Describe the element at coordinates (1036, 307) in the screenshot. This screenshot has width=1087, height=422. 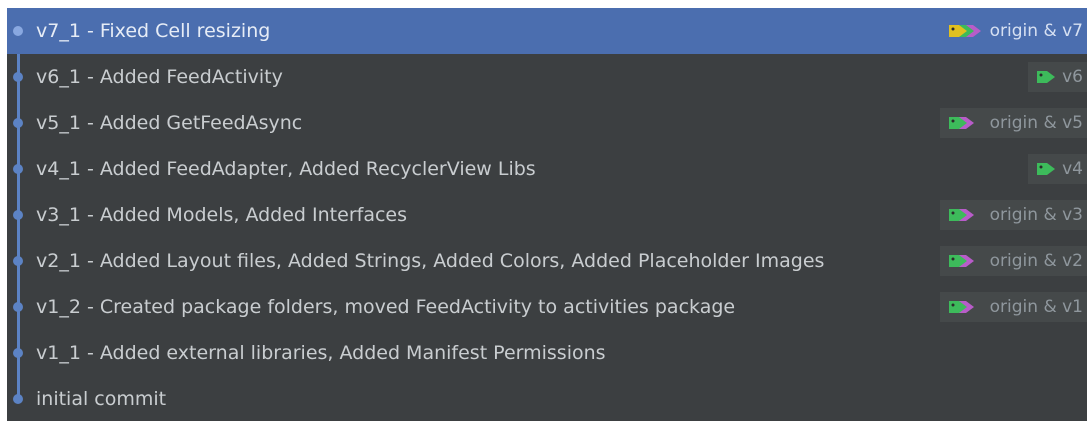
I see `ref-label: origin & v1` at that location.